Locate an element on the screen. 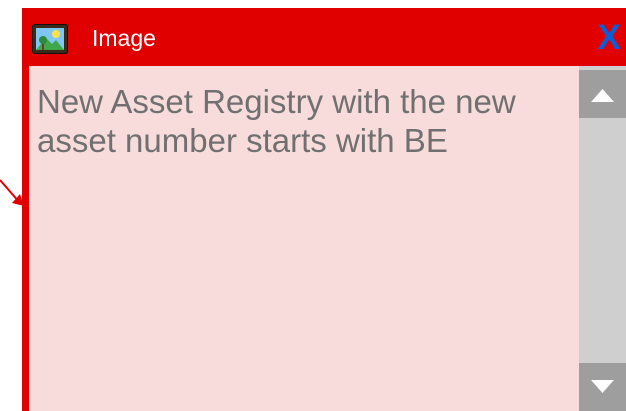 Image resolution: width=626 pixels, height=411 pixels. image-icon is located at coordinates (50, 39).